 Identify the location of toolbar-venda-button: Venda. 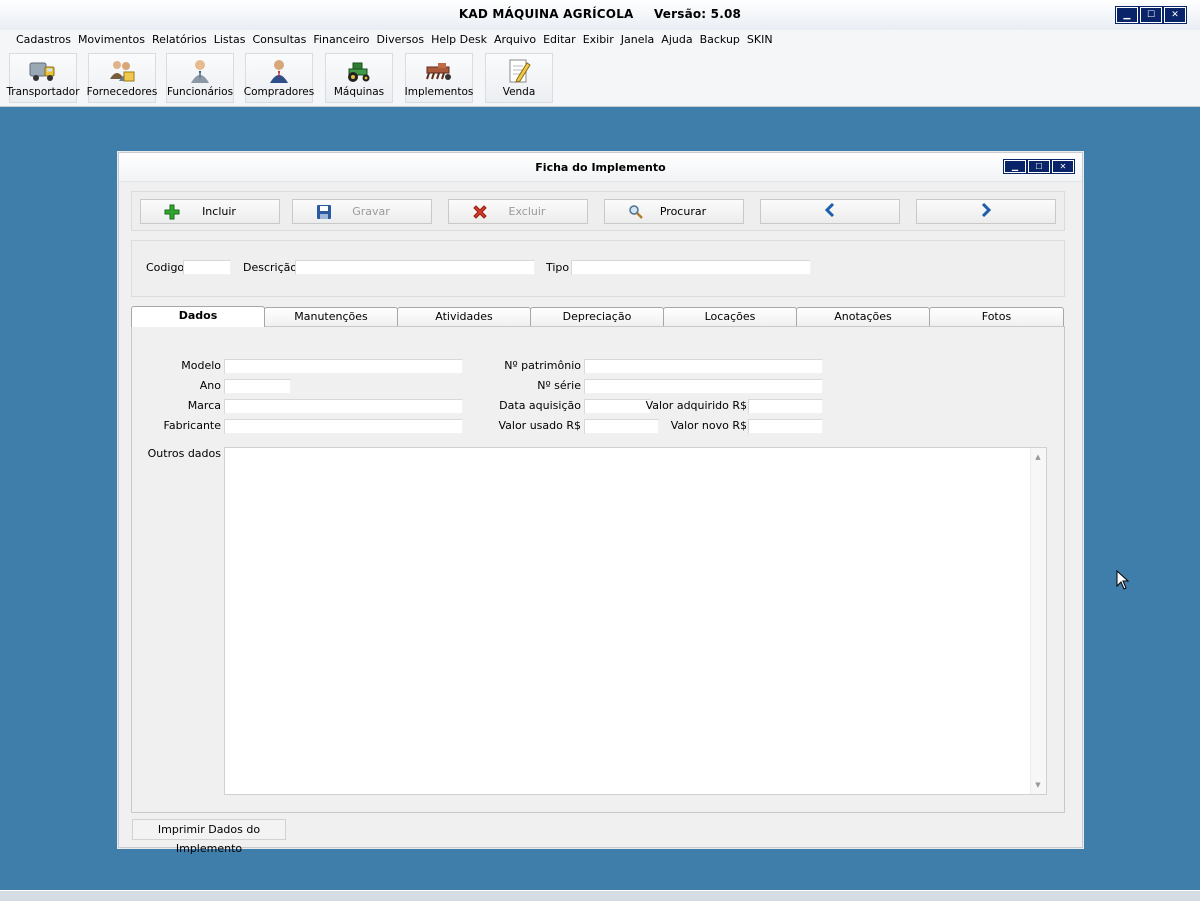
(519, 78).